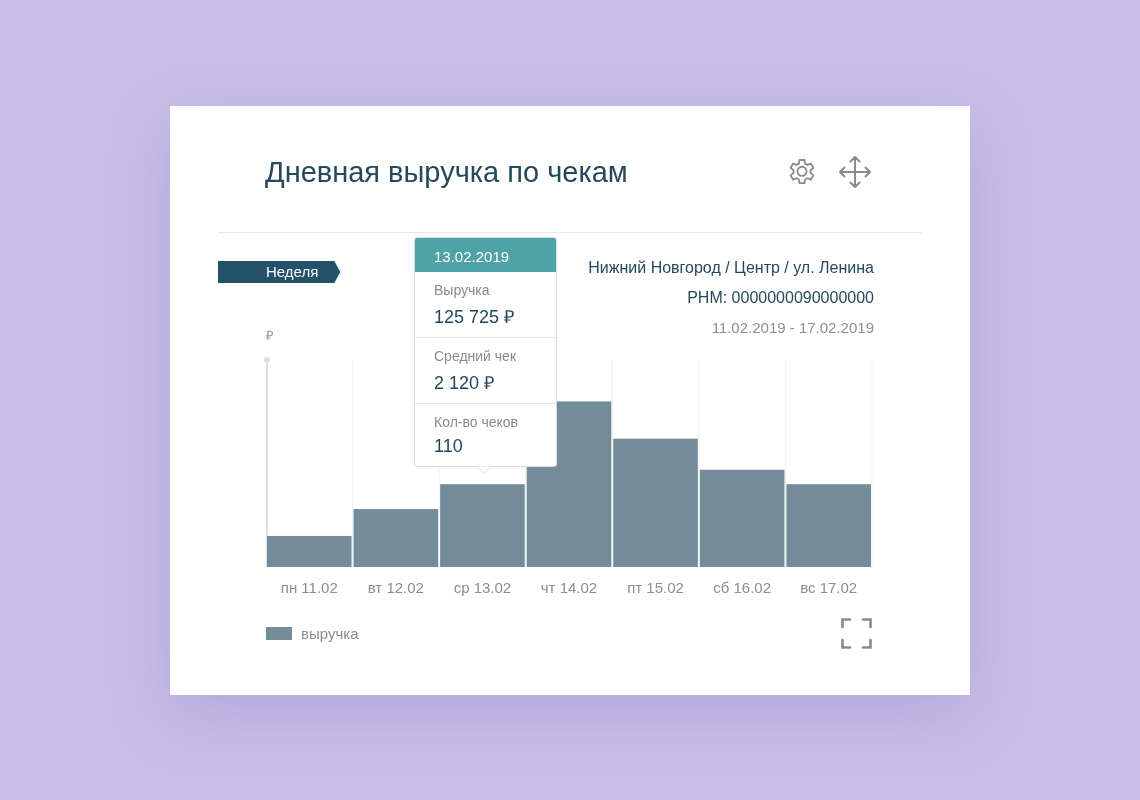 This screenshot has width=1140, height=800. Describe the element at coordinates (829, 587) in the screenshot. I see `x-axis-label: вс 17.02` at that location.